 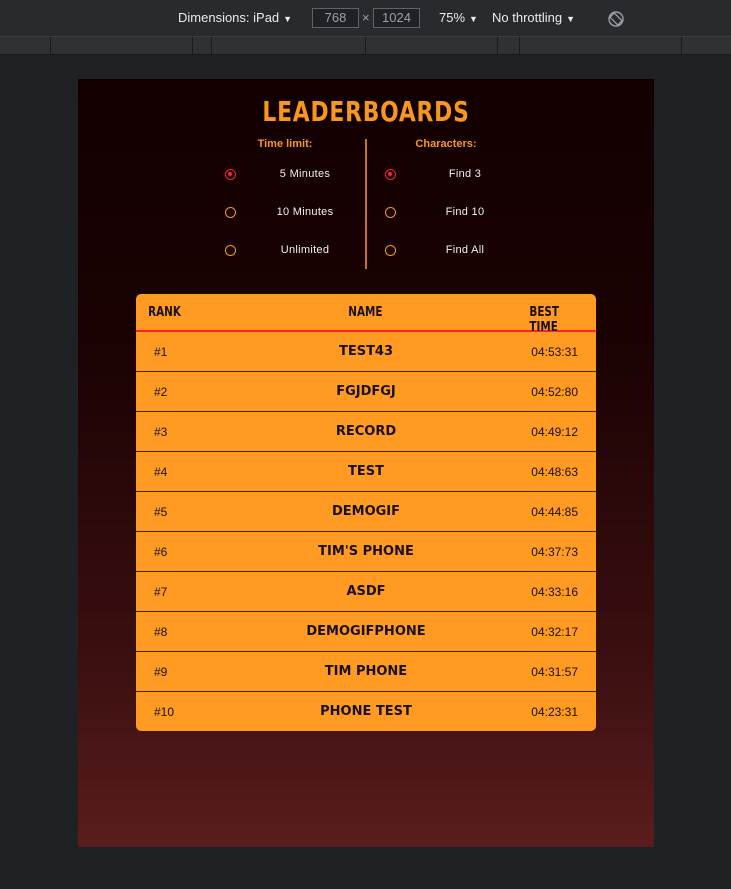 What do you see at coordinates (554, 512) in the screenshot?
I see `time-cell: 04:44:85` at bounding box center [554, 512].